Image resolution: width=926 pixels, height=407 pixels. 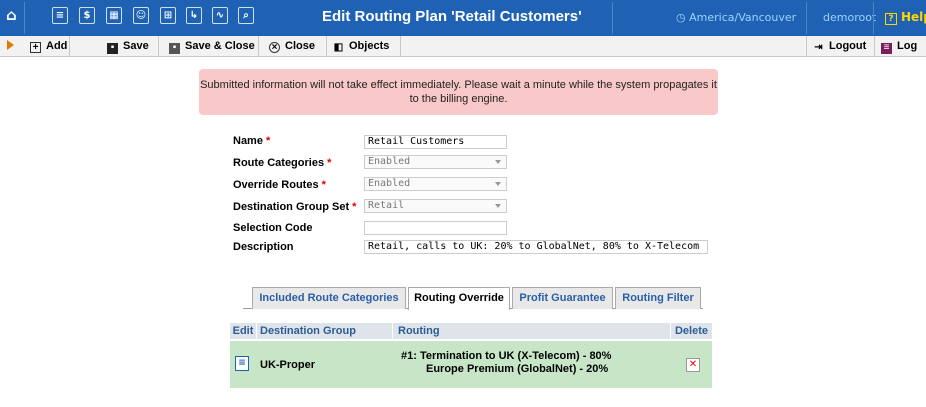 I want to click on timezone-link: ◷ America/Vancouver, so click(x=736, y=17).